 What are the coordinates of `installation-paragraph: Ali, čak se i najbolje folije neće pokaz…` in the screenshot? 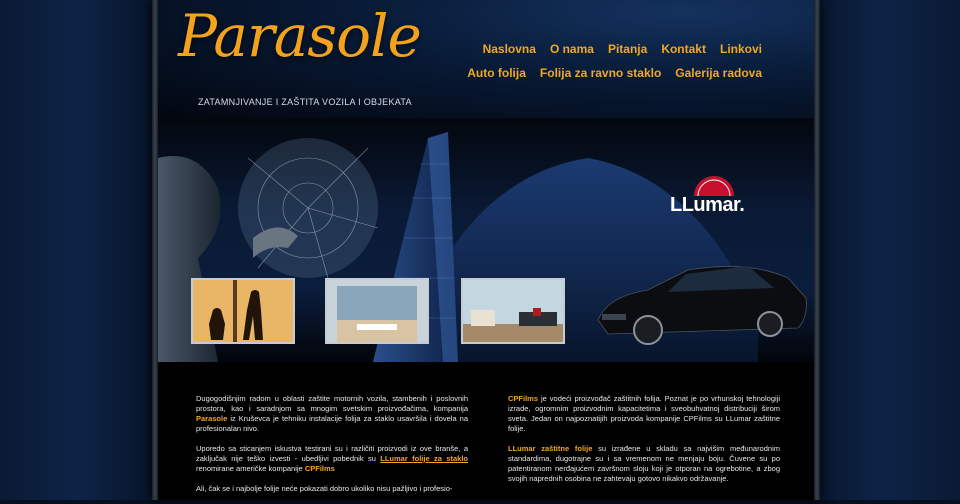 It's located at (324, 488).